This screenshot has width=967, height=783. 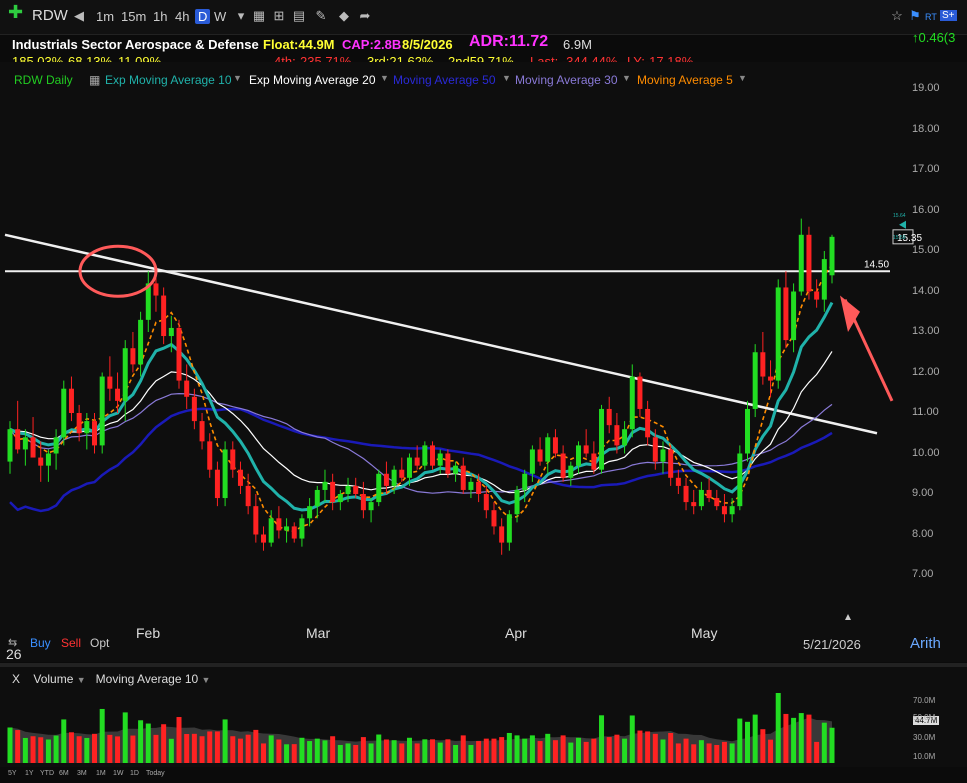 I want to click on range-1m: 1M, so click(x=101, y=773).